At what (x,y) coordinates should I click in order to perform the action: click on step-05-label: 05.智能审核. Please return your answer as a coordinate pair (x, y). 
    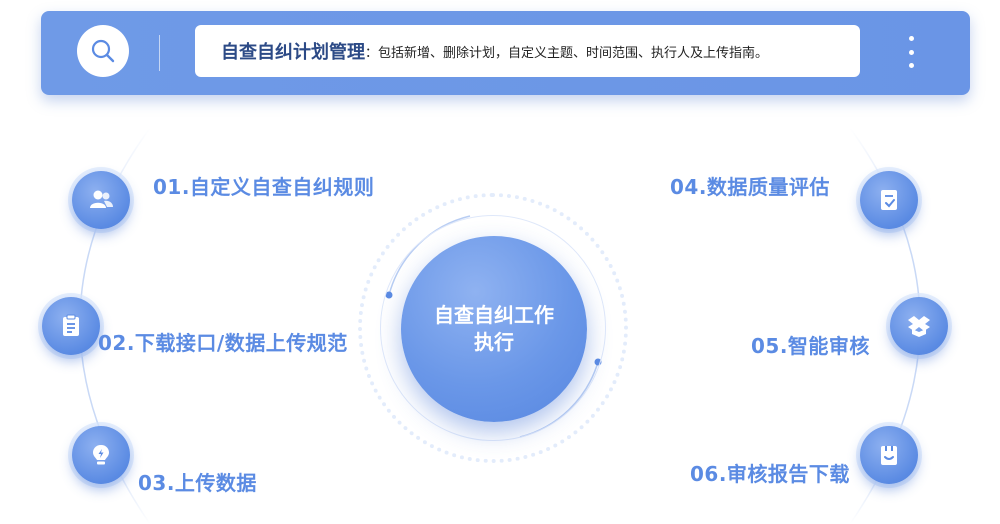
    Looking at the image, I should click on (810, 346).